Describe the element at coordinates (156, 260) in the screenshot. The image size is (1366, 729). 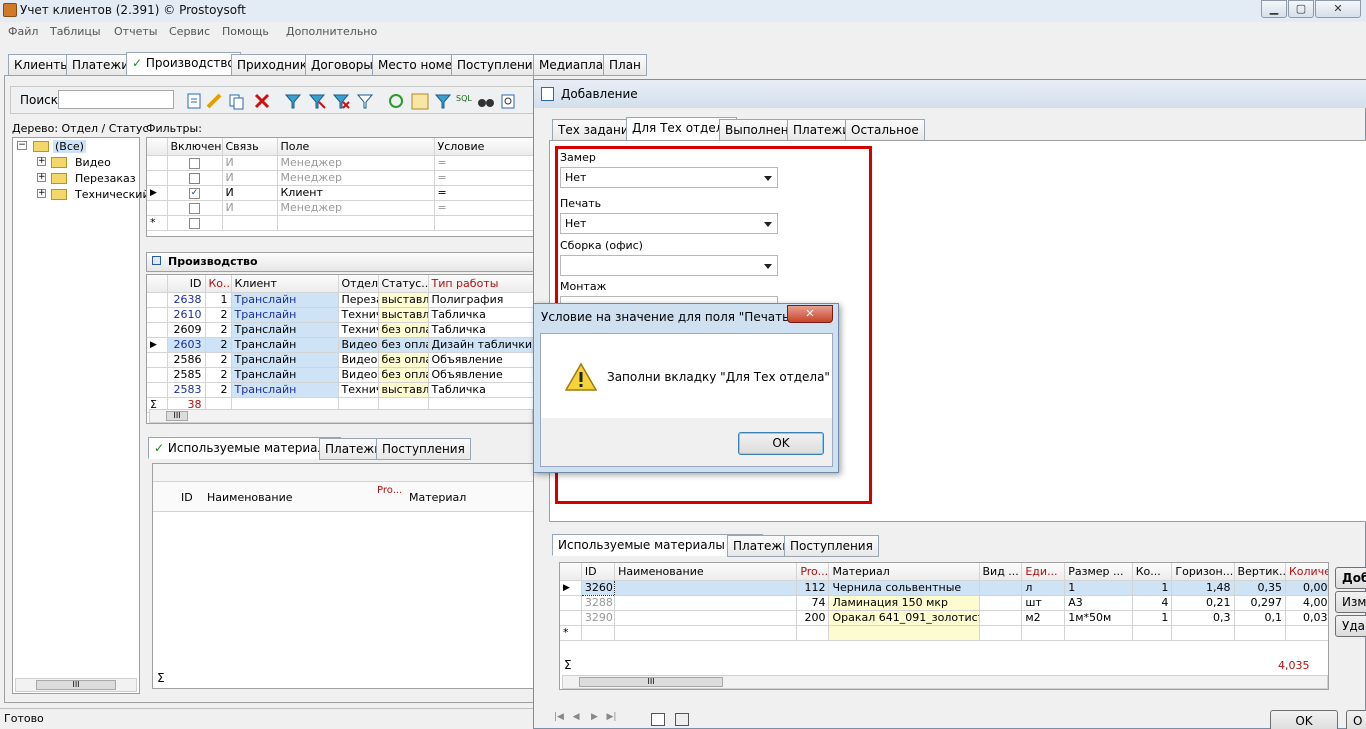
I see `collapse-icon` at that location.